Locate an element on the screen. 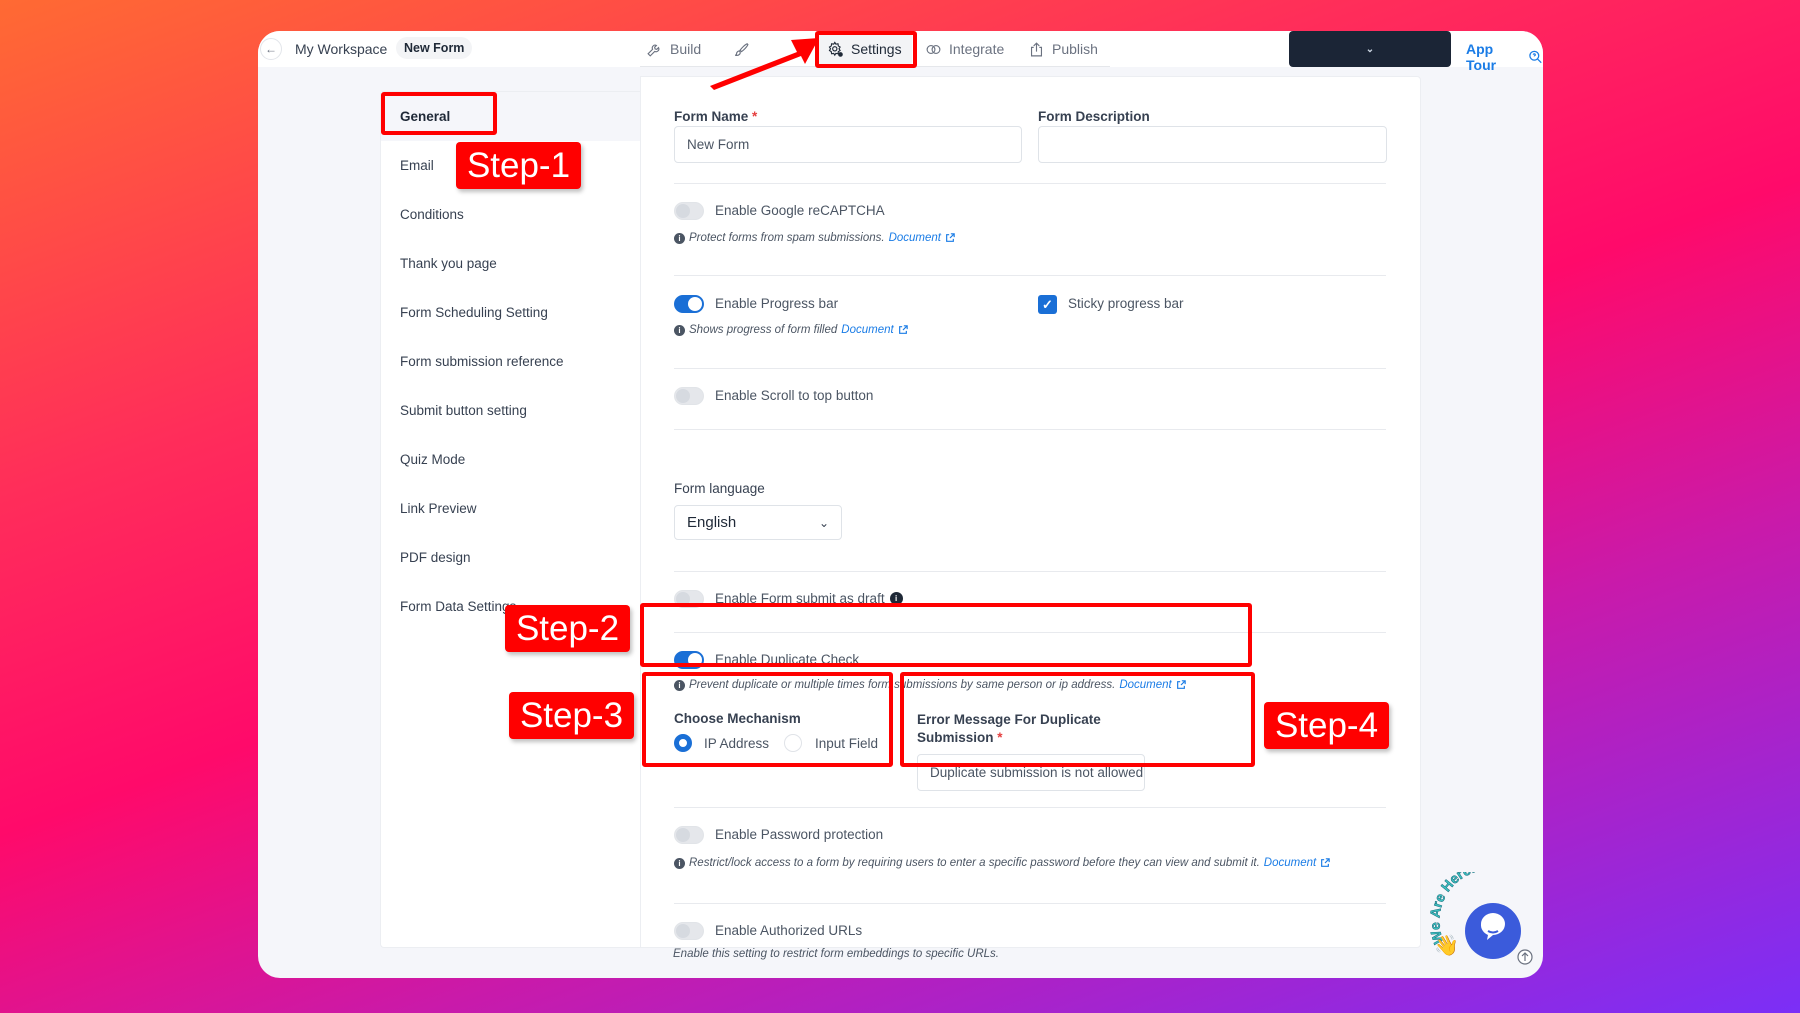 The width and height of the screenshot is (1800, 1013). form-language-label: Form language is located at coordinates (719, 488).